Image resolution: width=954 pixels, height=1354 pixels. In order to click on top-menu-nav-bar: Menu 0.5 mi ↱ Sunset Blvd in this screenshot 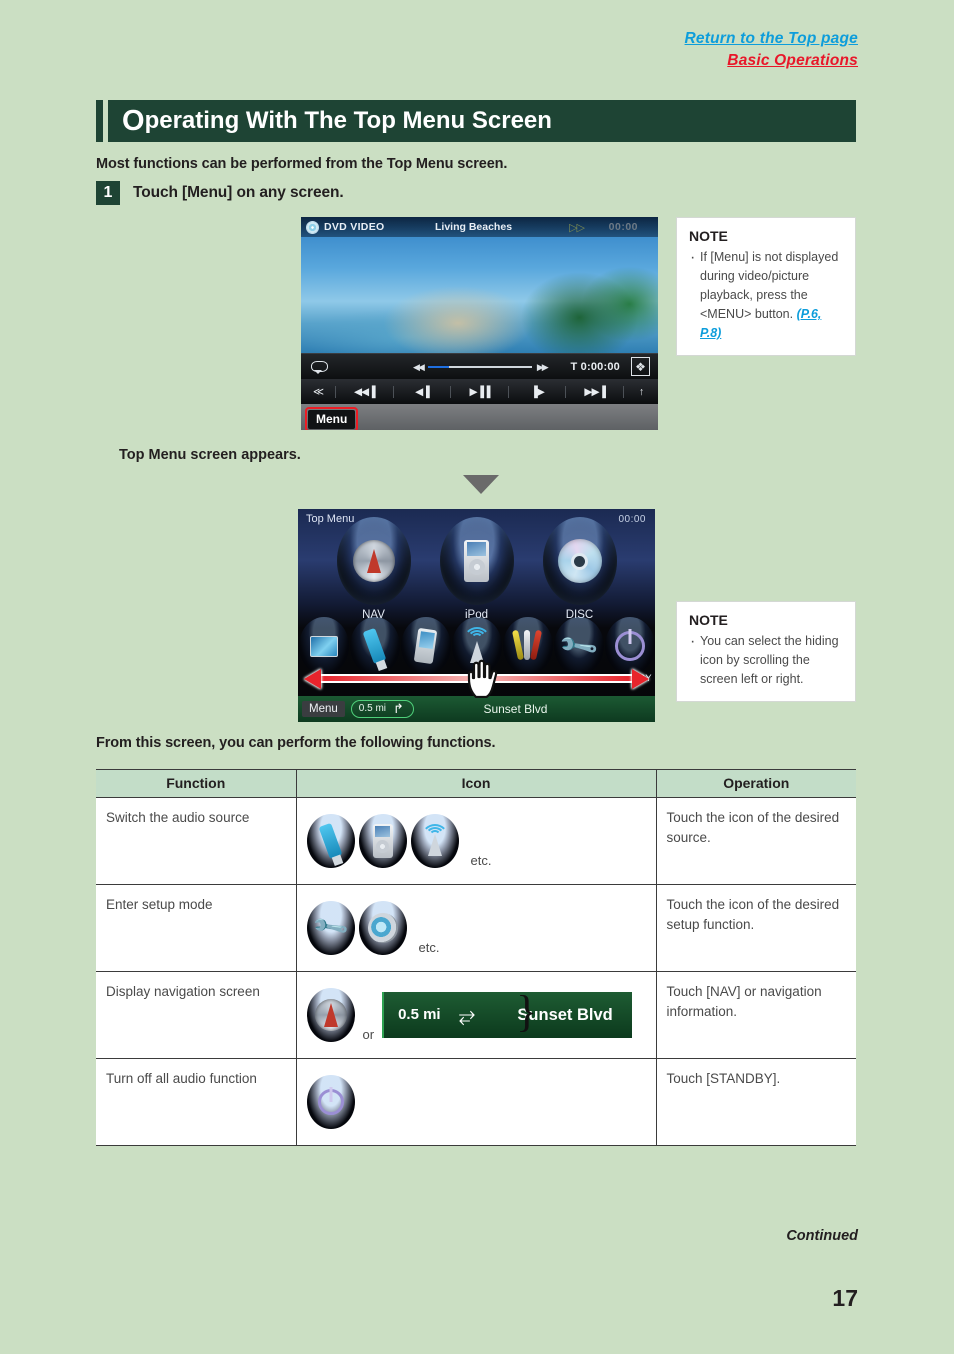, I will do `click(476, 709)`.